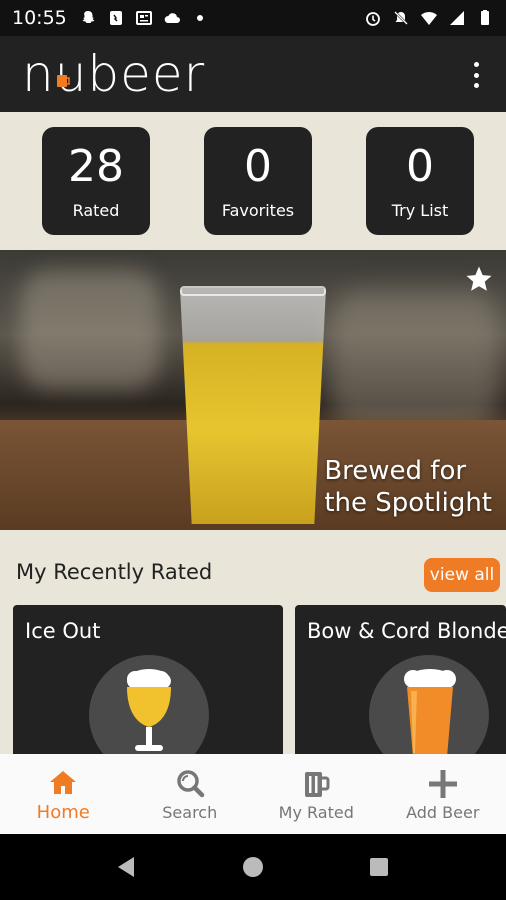  Describe the element at coordinates (253, 74) in the screenshot. I see `app-bar: nubeer` at that location.